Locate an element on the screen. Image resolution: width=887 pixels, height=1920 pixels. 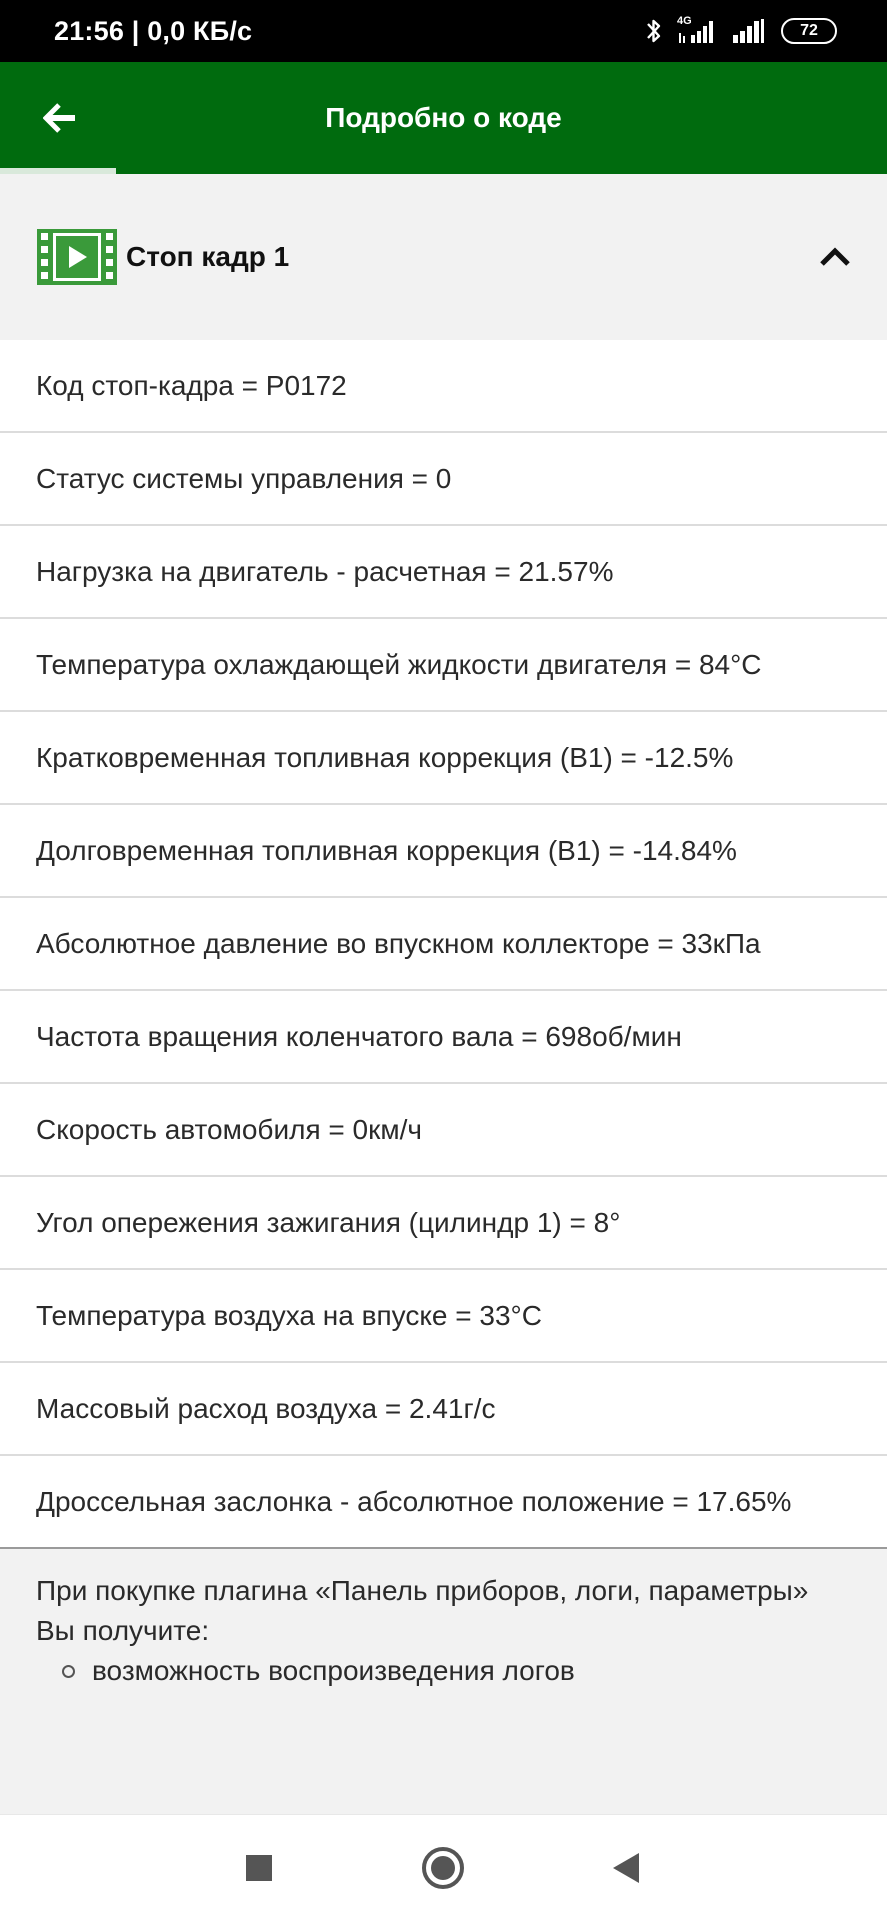
back-button is located at coordinates (60, 118).